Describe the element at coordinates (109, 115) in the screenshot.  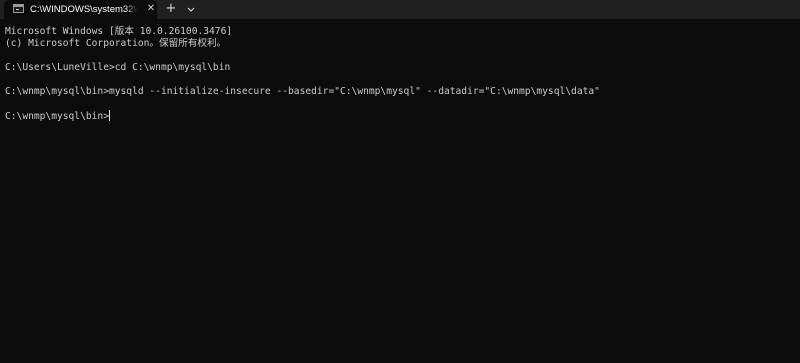
I see `text-cursor` at that location.